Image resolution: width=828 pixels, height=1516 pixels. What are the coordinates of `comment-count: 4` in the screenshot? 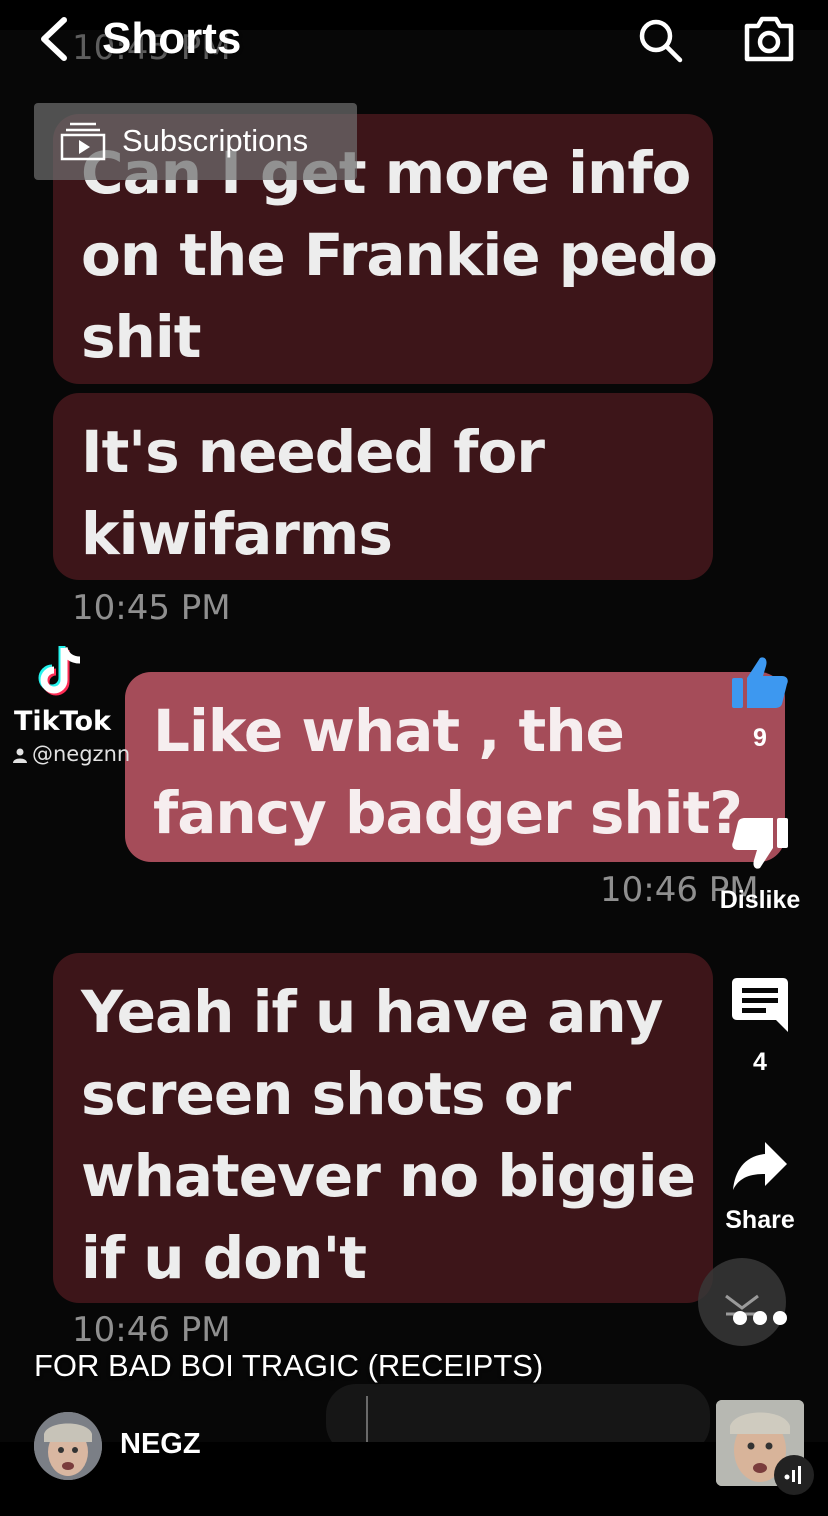 It's located at (760, 1062).